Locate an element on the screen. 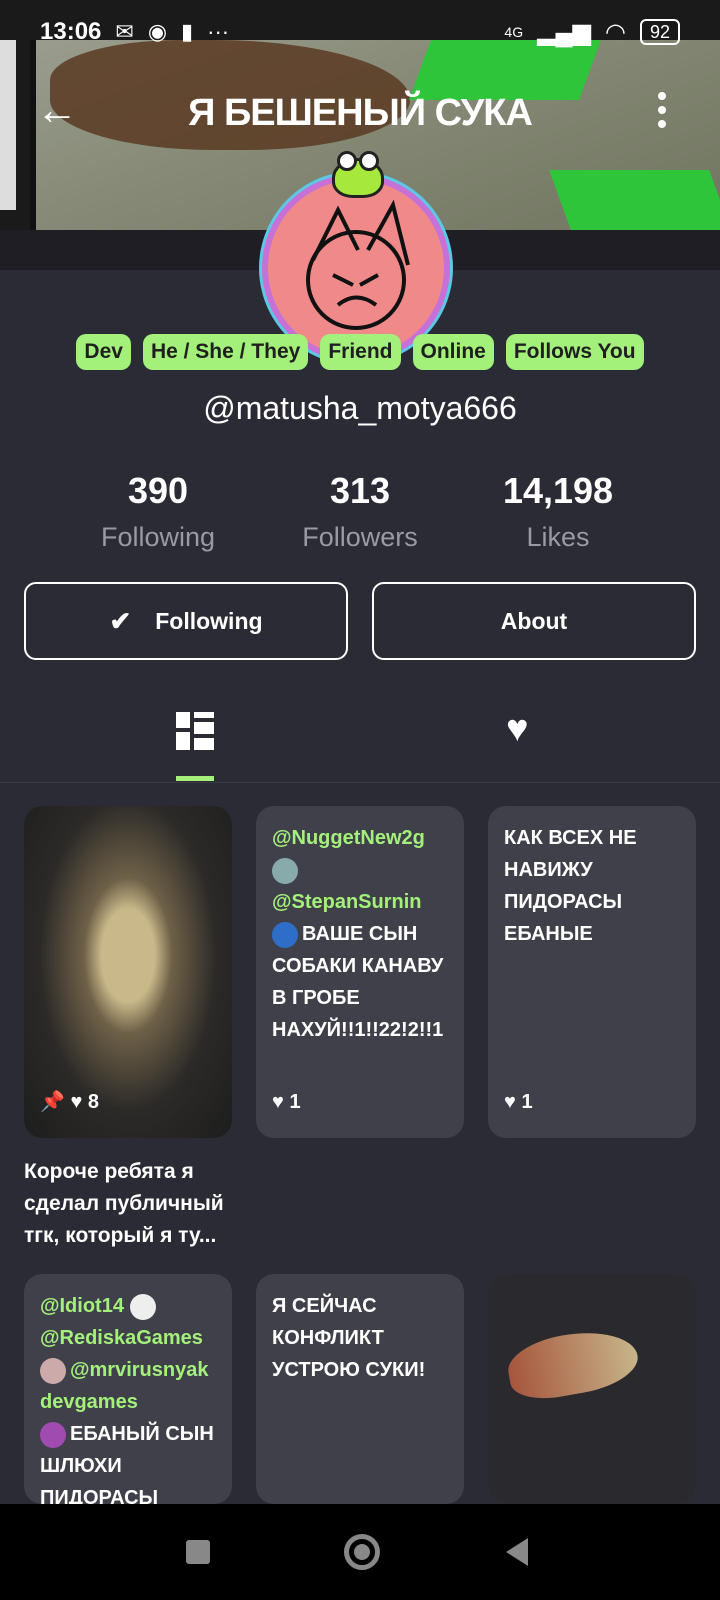  trash-icon: ▮ is located at coordinates (187, 31).